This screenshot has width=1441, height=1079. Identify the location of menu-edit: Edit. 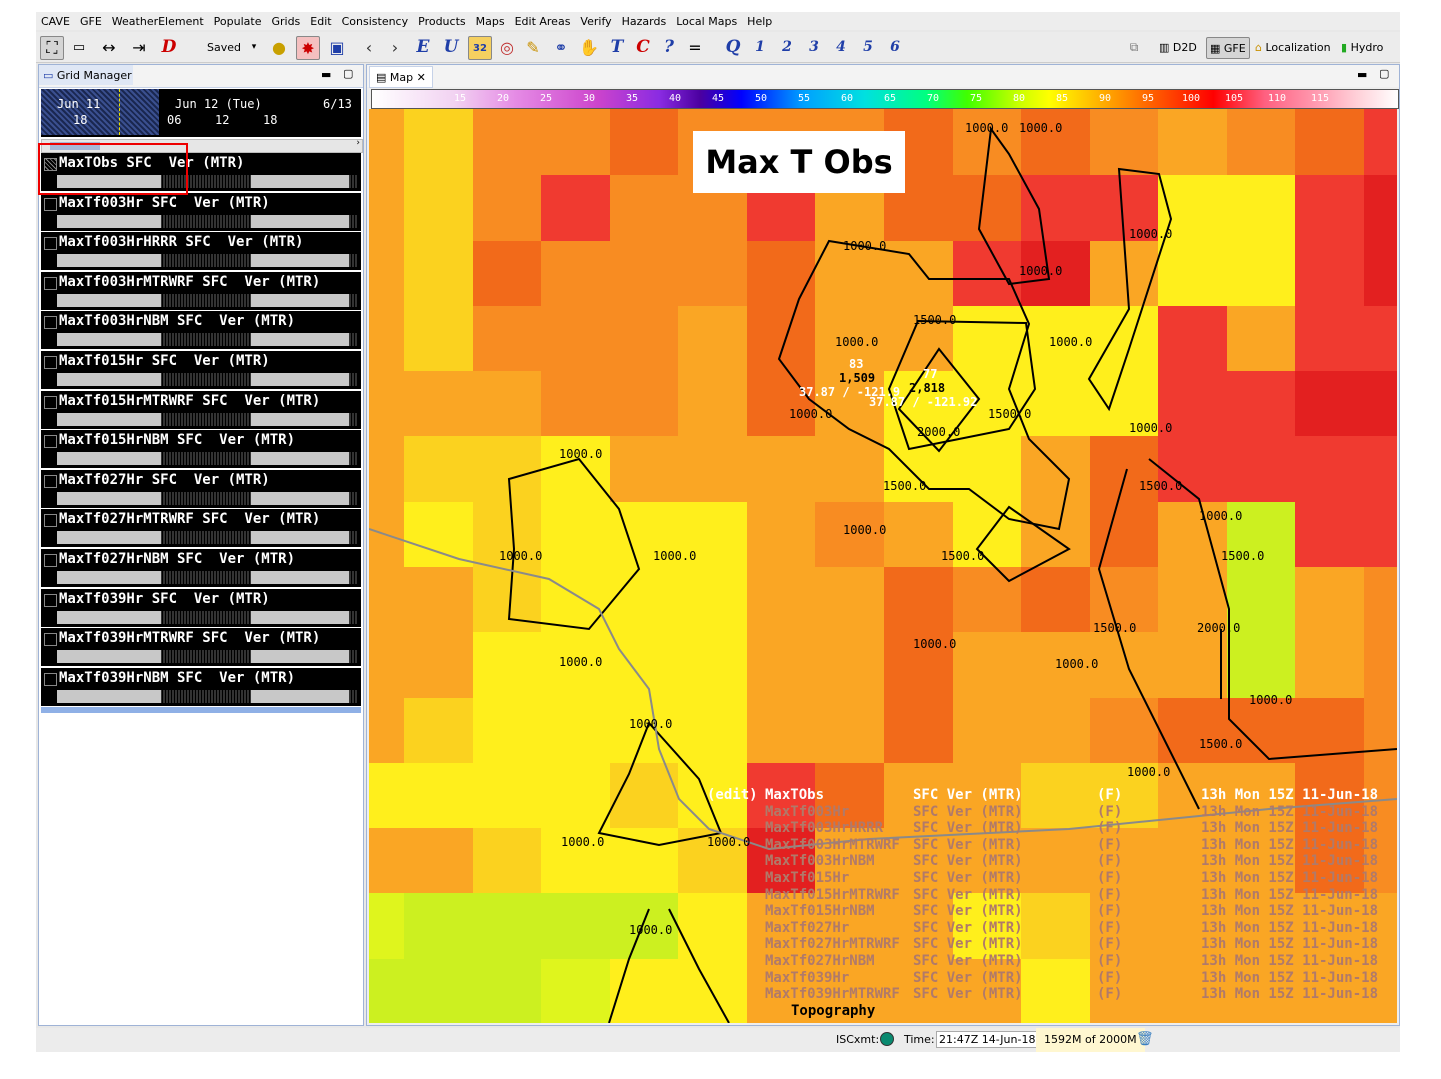
(320, 21).